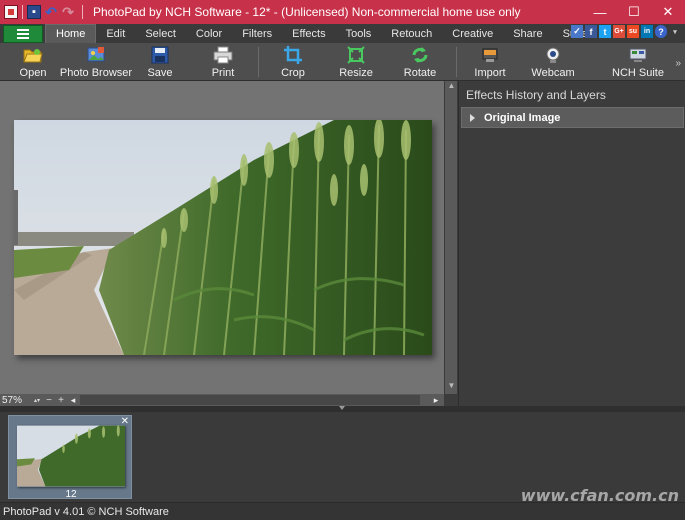 The image size is (685, 520). I want to click on main-menu-button, so click(23, 34).